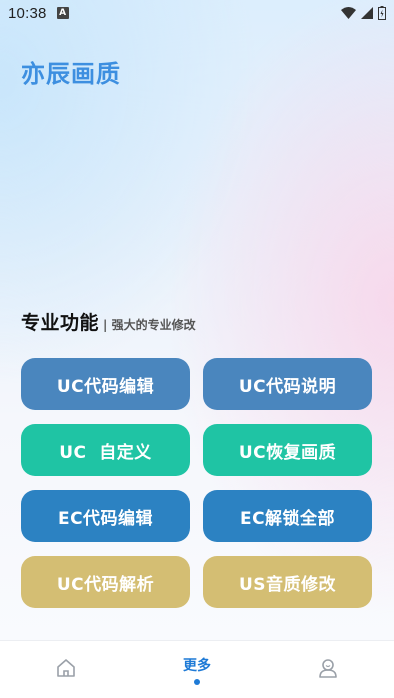 This screenshot has height=698, width=394. What do you see at coordinates (27, 13) in the screenshot?
I see `status-time: 10:38` at bounding box center [27, 13].